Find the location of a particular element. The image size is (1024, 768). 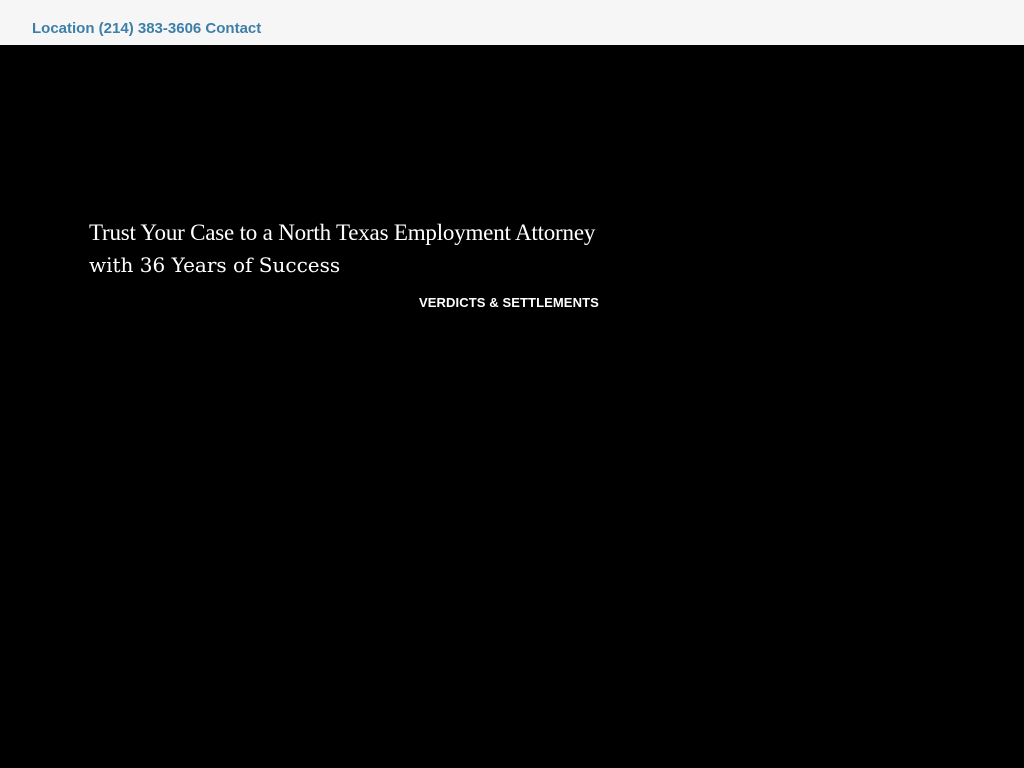

phone-link: (214) 383-3606 is located at coordinates (150, 28).